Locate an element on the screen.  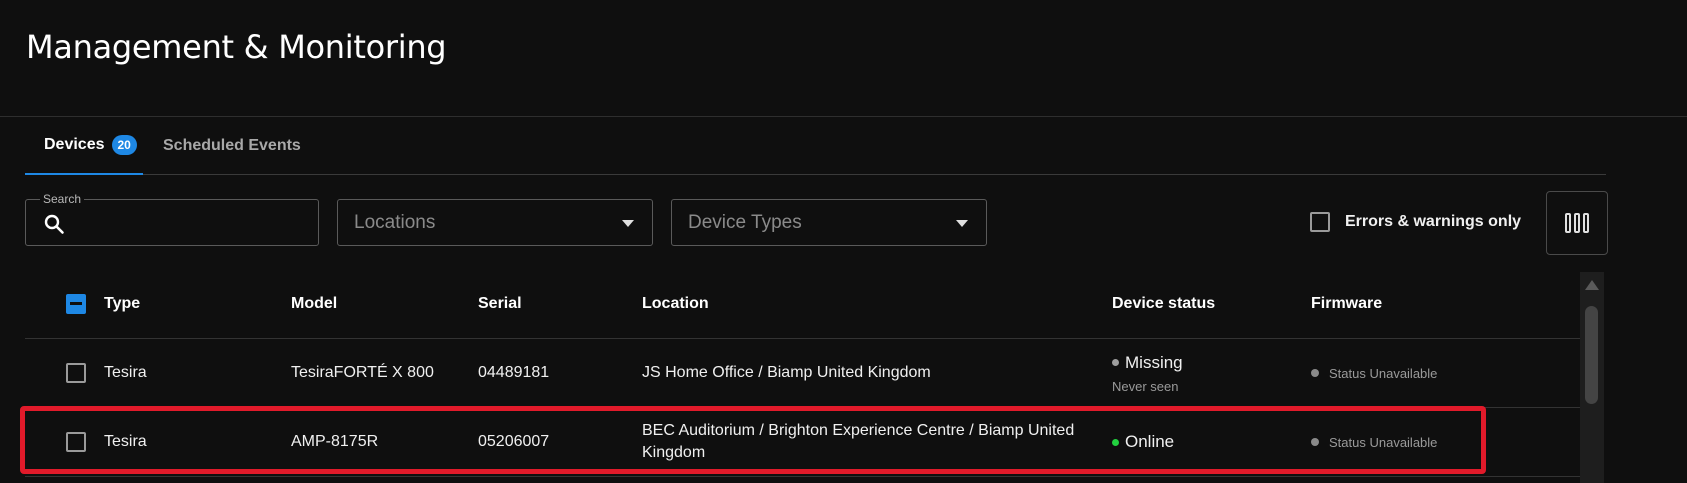
errors-warnings-label: Errors & warnings only is located at coordinates (1433, 221).